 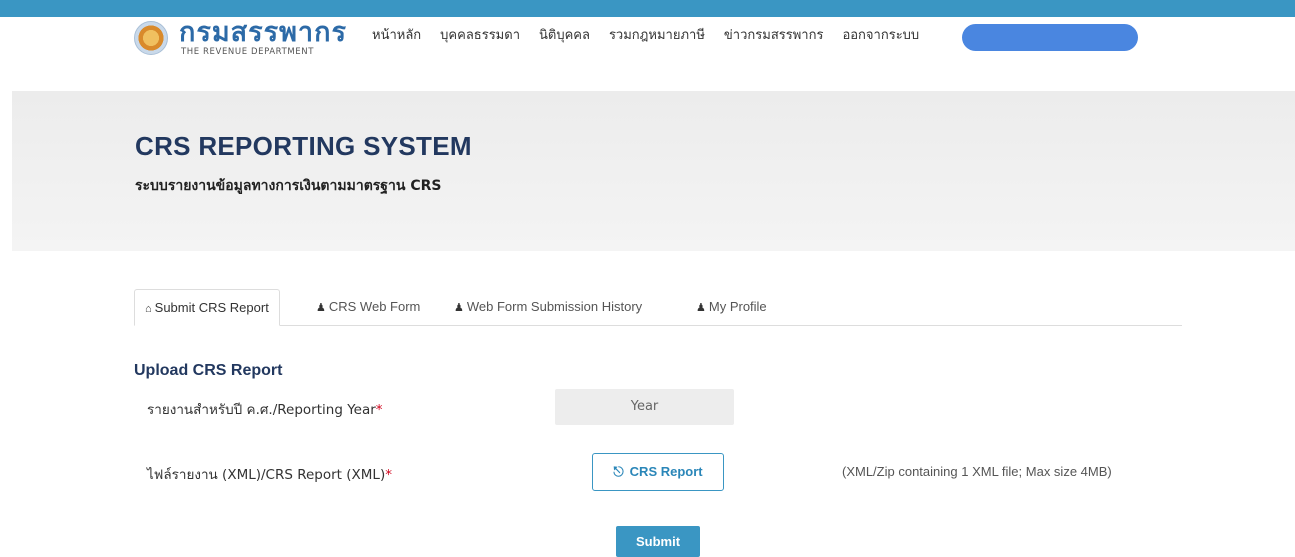 I want to click on nav-individual: บุคคลธรรมดา, so click(x=480, y=36).